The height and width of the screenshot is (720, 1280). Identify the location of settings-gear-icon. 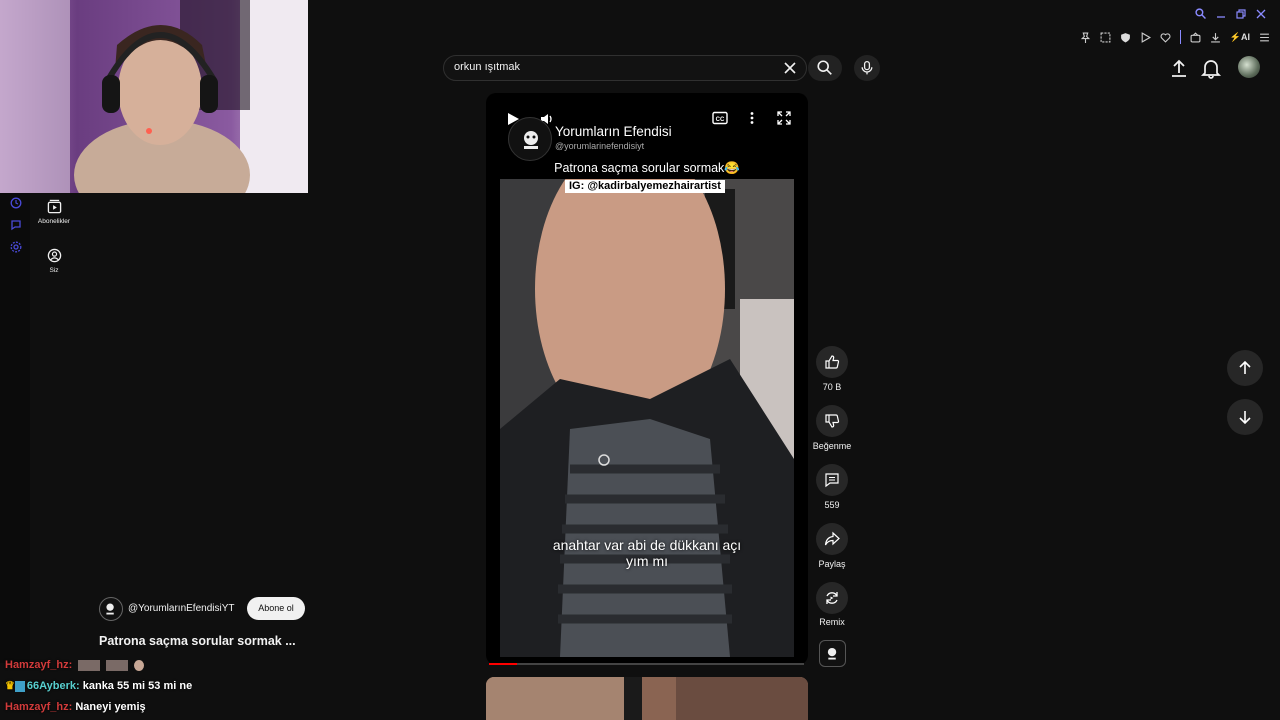
(16, 247).